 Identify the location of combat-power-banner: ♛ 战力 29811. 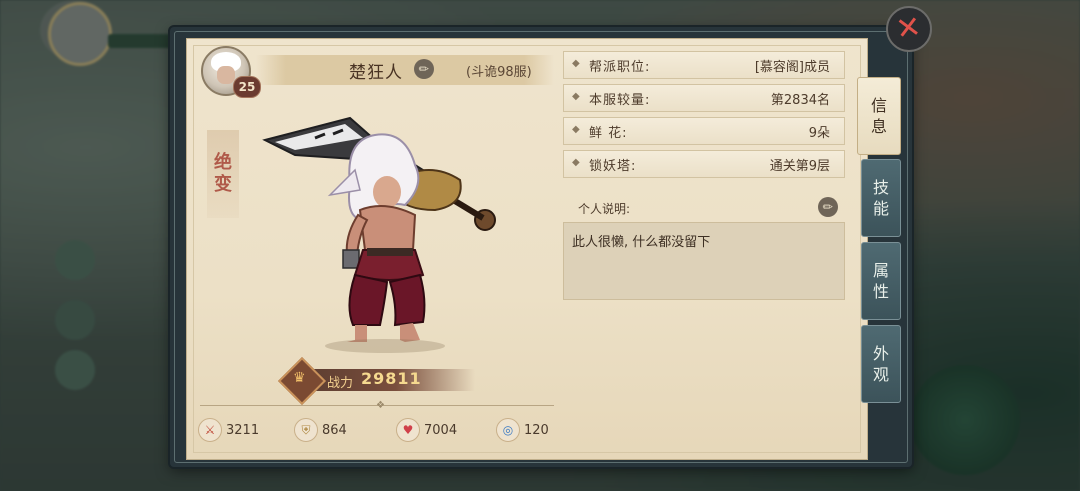
(377, 381).